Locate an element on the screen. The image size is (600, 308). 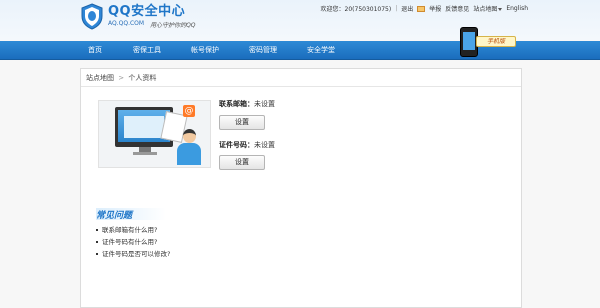
logout-link: 退出 is located at coordinates (407, 8).